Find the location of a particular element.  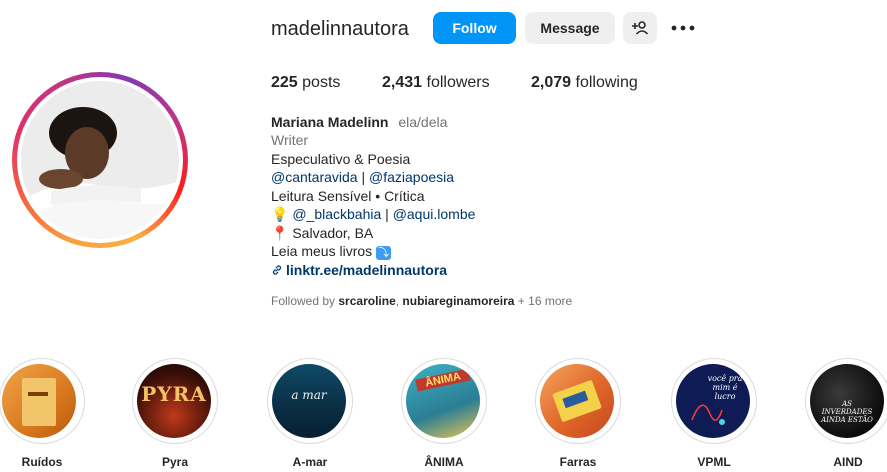

bio-category: Writer is located at coordinates (290, 140).